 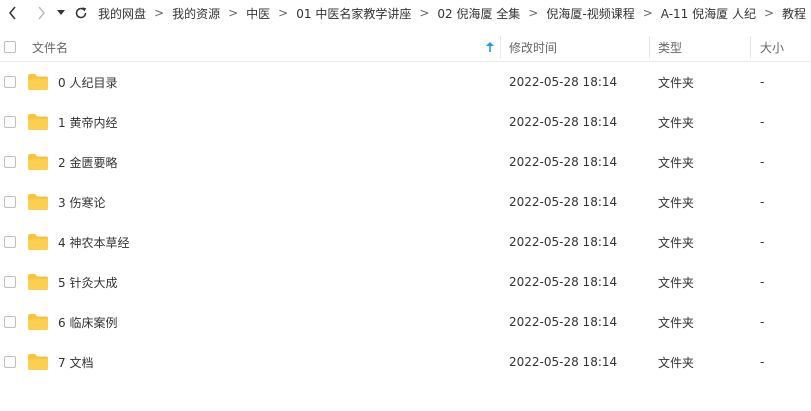 What do you see at coordinates (405, 122) in the screenshot?
I see `file-row: 1 黄帝内经 2022-05-28 18:14 文件夹 -` at bounding box center [405, 122].